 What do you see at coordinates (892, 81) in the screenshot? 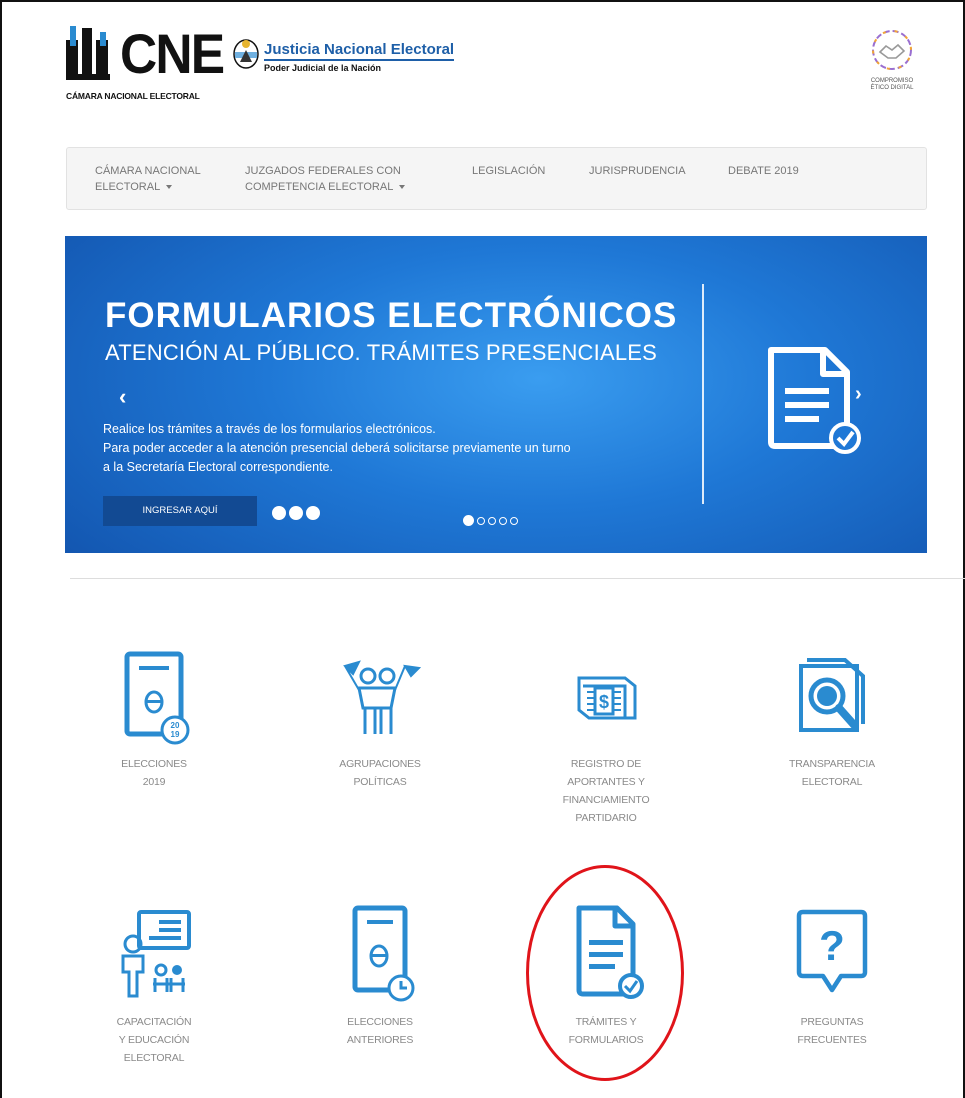
I see `compromiso-line1: COMPROMISO` at bounding box center [892, 81].